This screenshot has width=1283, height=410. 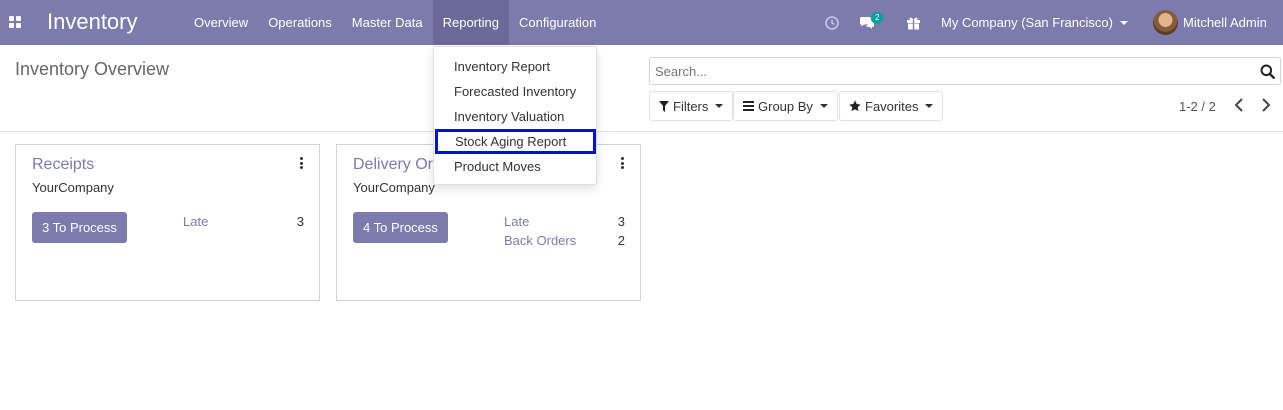 I want to click on search-icon, so click(x=1267, y=74).